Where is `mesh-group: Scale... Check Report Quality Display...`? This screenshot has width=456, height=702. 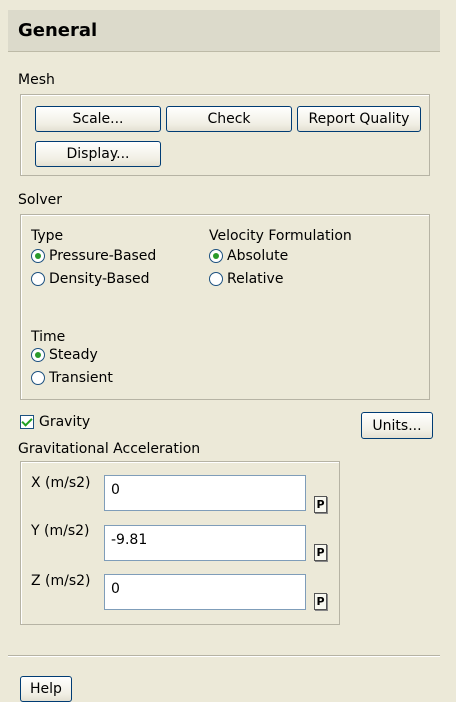 mesh-group: Scale... Check Report Quality Display... is located at coordinates (225, 135).